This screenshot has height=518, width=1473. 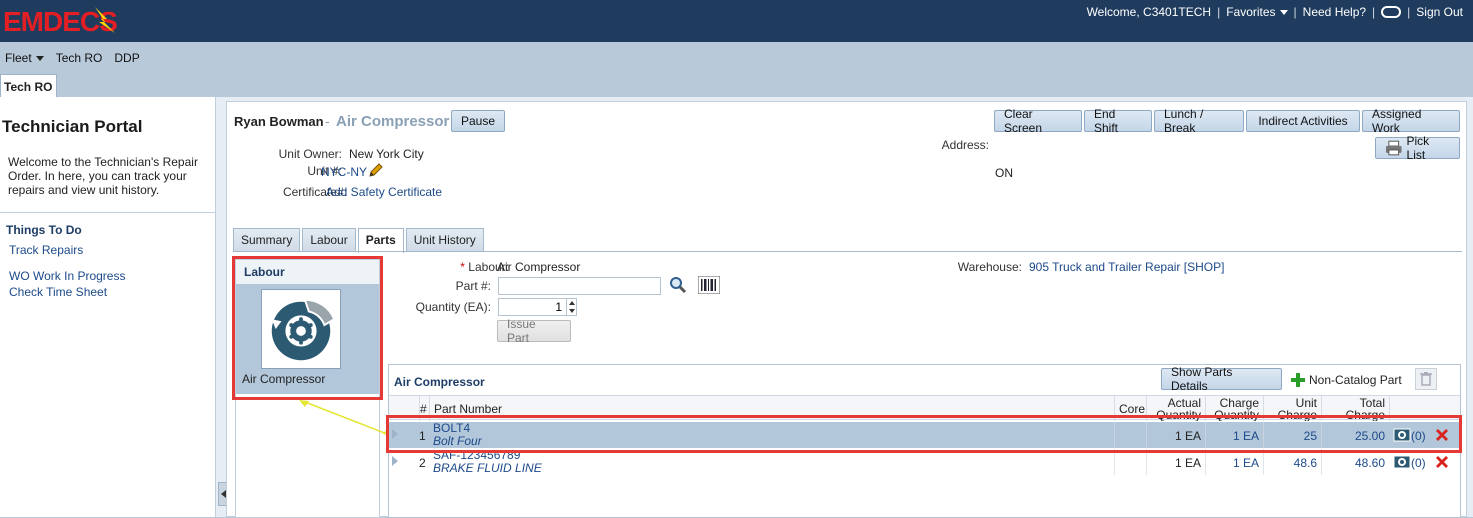 I want to click on header-dash: -, so click(x=327, y=121).